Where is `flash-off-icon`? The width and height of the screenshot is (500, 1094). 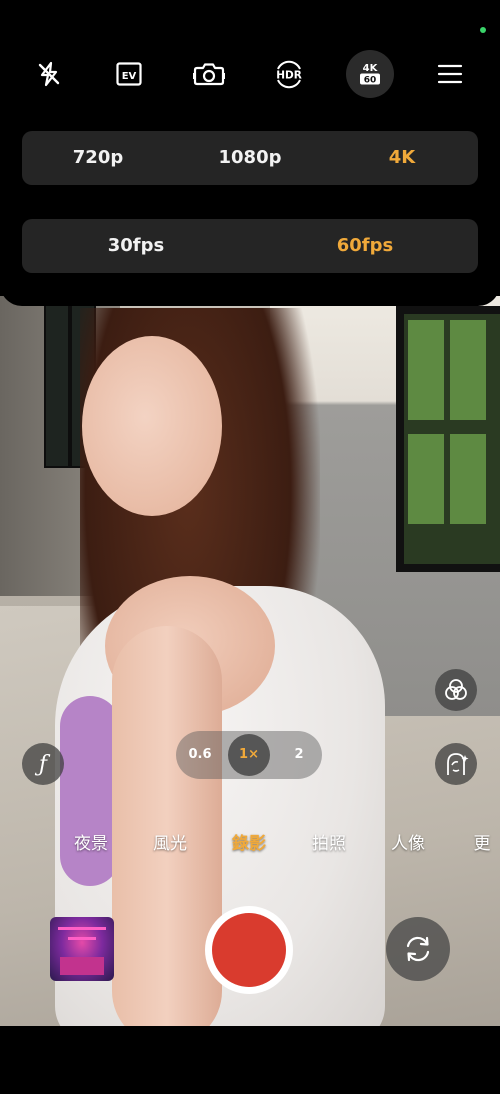 flash-off-icon is located at coordinates (49, 74).